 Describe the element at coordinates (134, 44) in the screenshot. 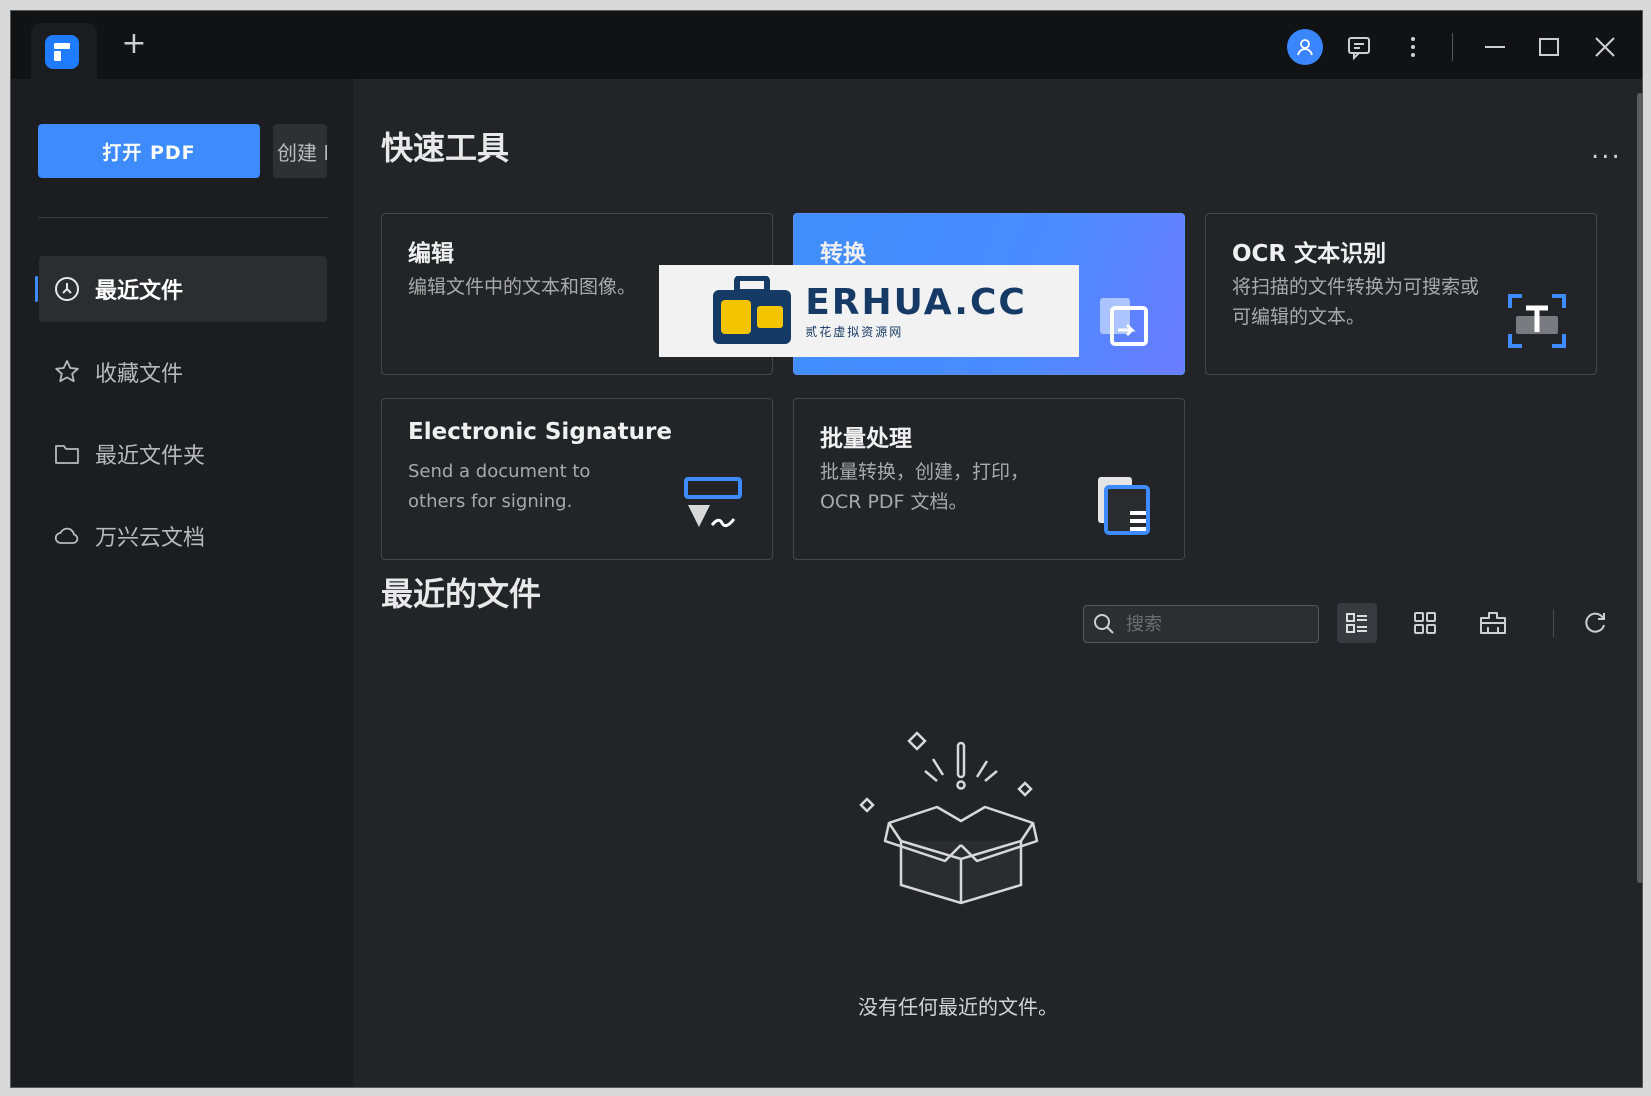

I see `new-tab-button: +` at that location.